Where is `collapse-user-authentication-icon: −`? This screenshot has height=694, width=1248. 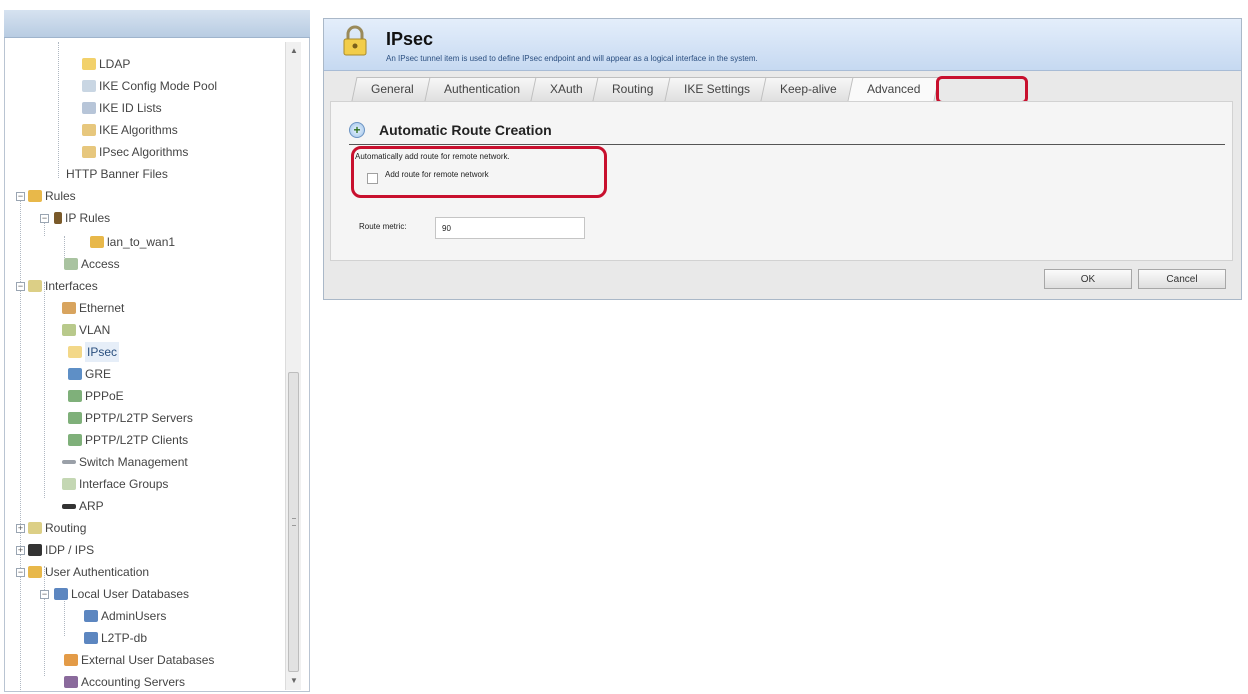 collapse-user-authentication-icon: − is located at coordinates (20, 572).